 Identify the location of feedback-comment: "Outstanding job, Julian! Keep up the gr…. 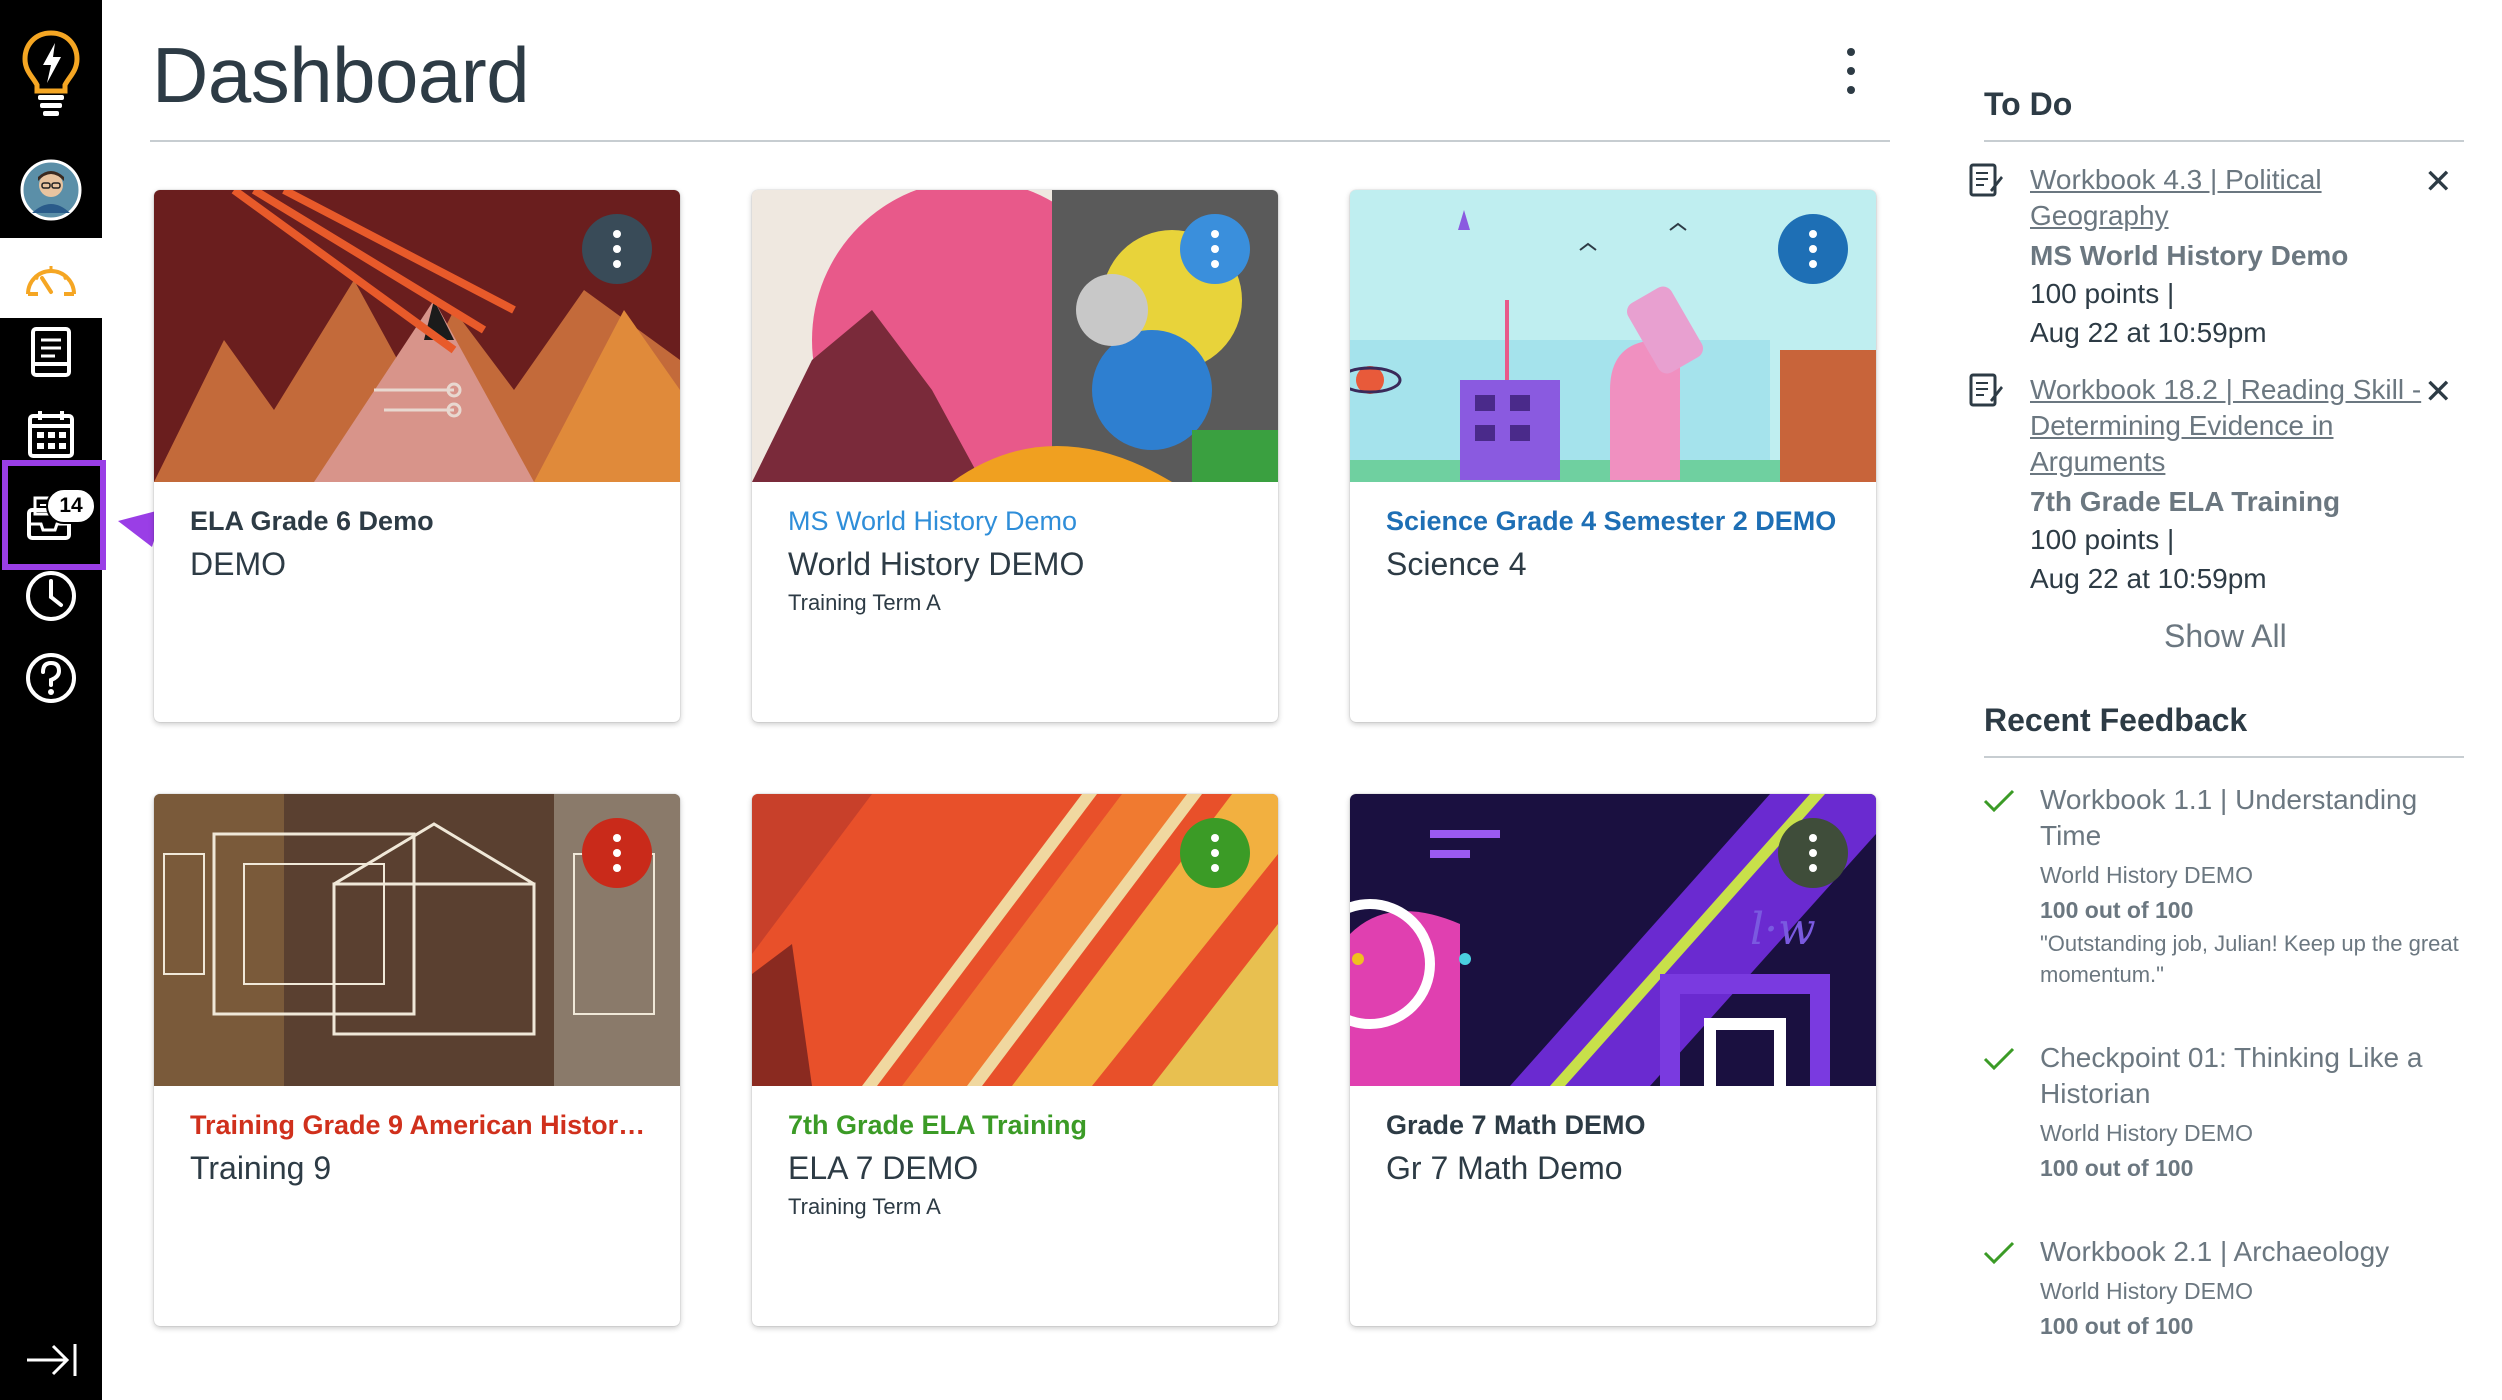
(2249, 959).